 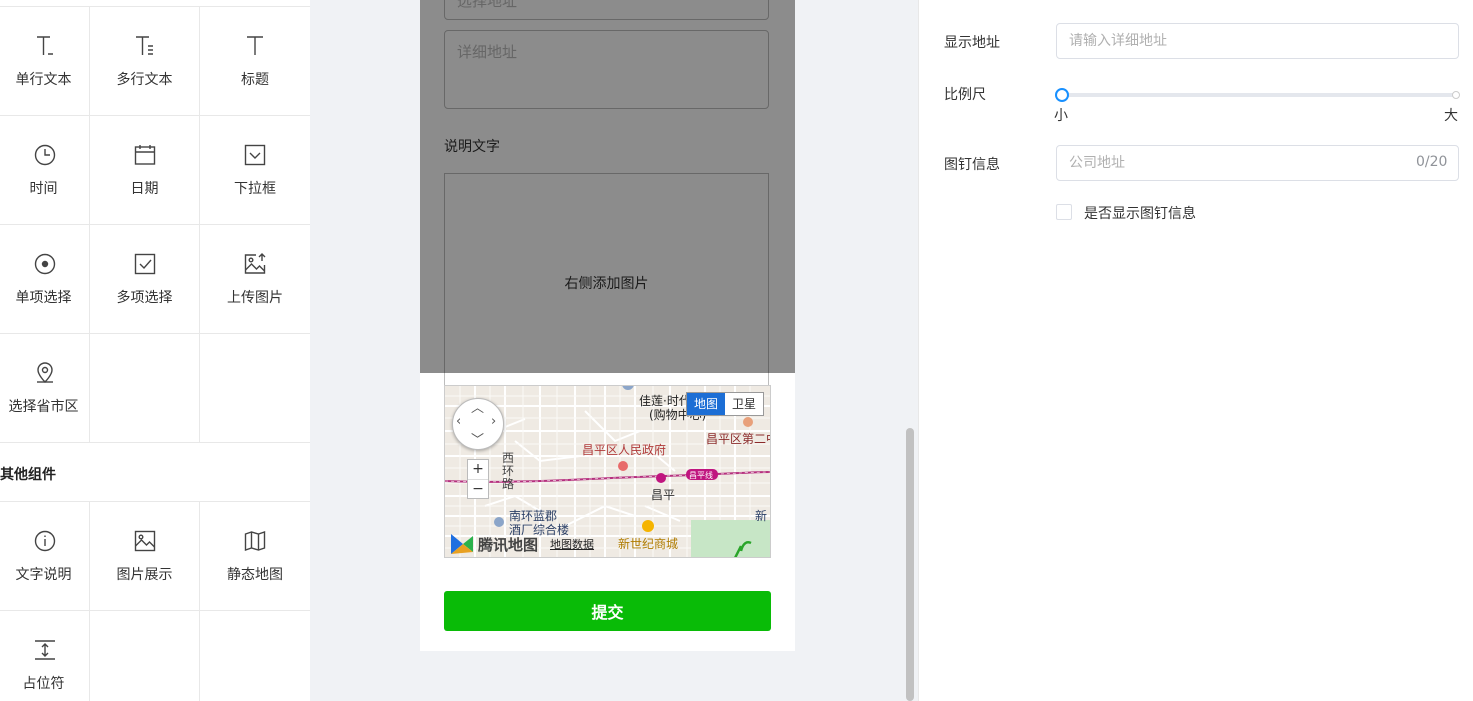 What do you see at coordinates (572, 544) in the screenshot?
I see `map-data-link: 地图数据` at bounding box center [572, 544].